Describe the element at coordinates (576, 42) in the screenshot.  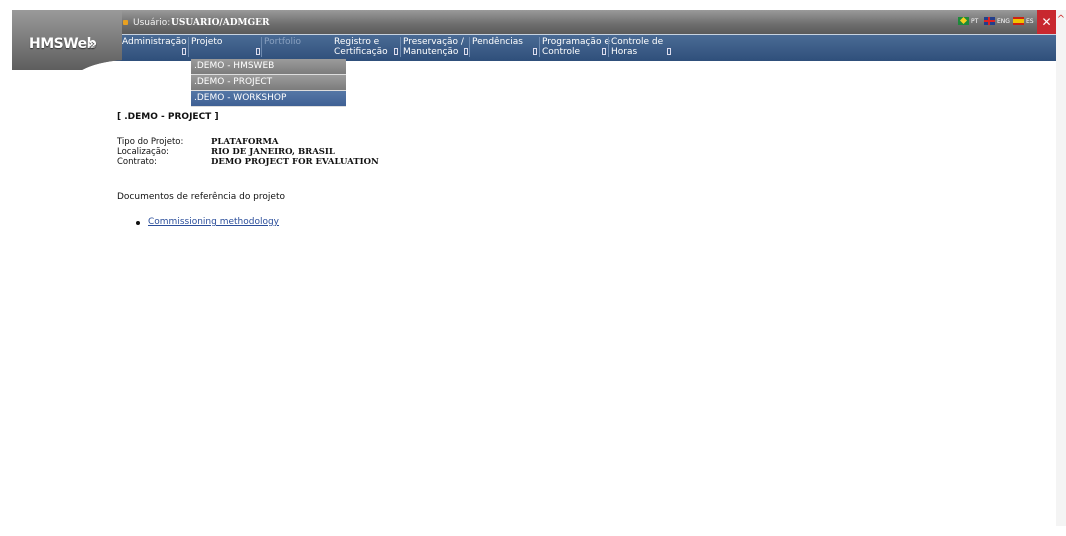
I see `menu-label-line1: Programação e` at that location.